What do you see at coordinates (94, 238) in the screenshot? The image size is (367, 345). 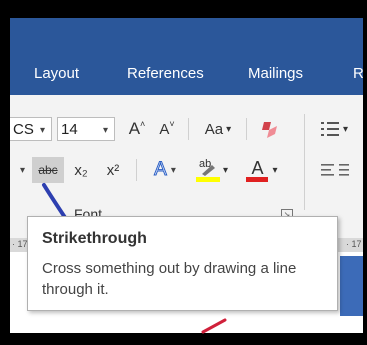 I see `tooltip-title: Strikethrough` at bounding box center [94, 238].